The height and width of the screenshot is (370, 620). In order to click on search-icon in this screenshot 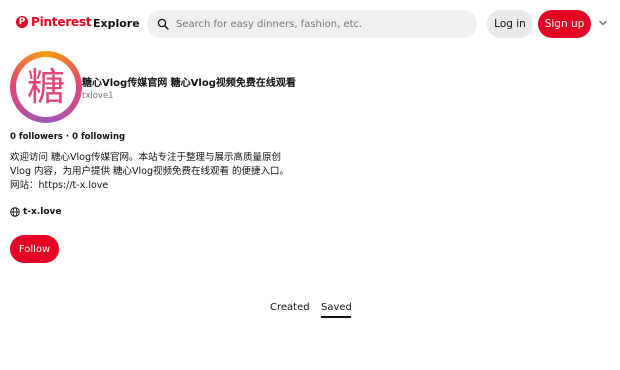, I will do `click(163, 24)`.